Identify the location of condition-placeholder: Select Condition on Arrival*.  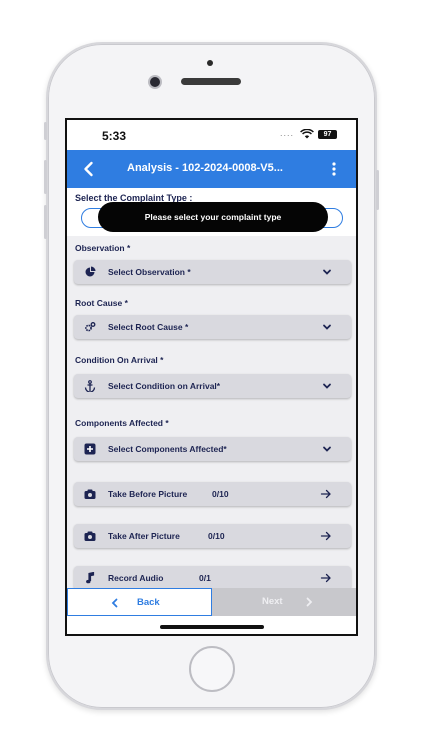
(164, 386).